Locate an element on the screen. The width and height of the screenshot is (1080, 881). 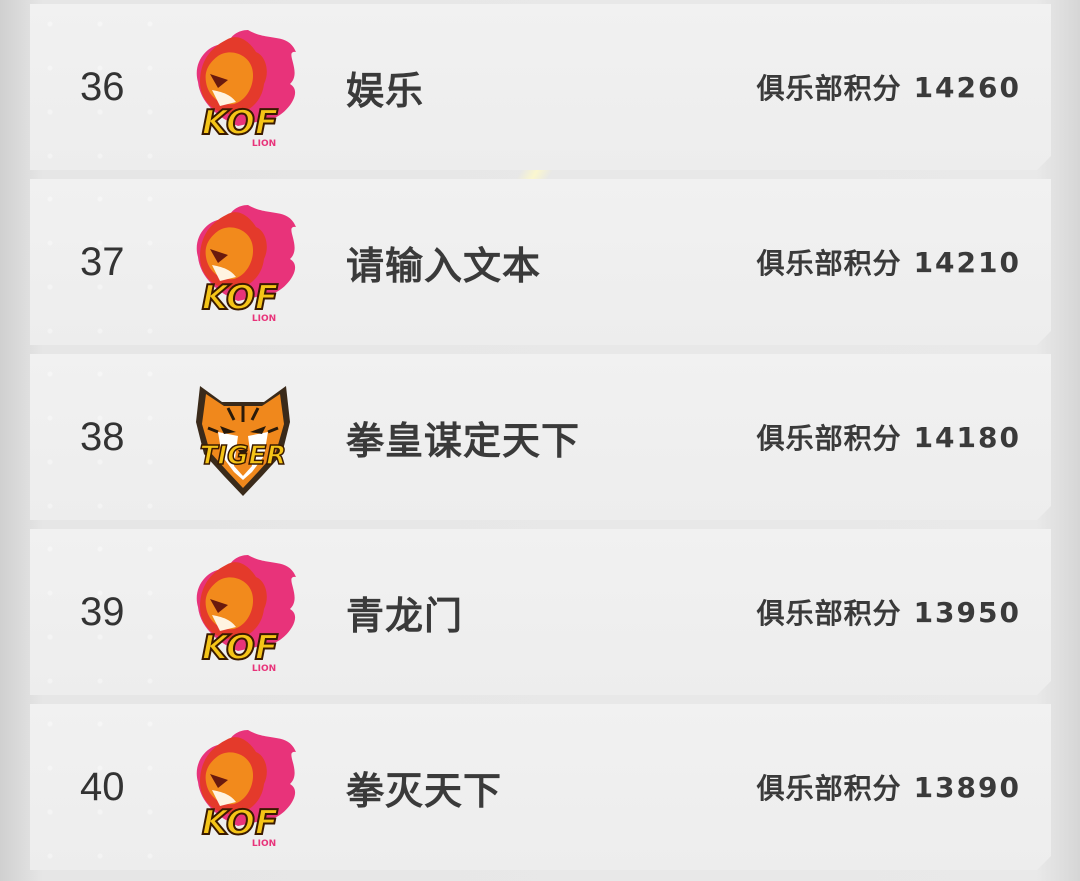
club-score: 俱乐部积分 14180 is located at coordinates (889, 437).